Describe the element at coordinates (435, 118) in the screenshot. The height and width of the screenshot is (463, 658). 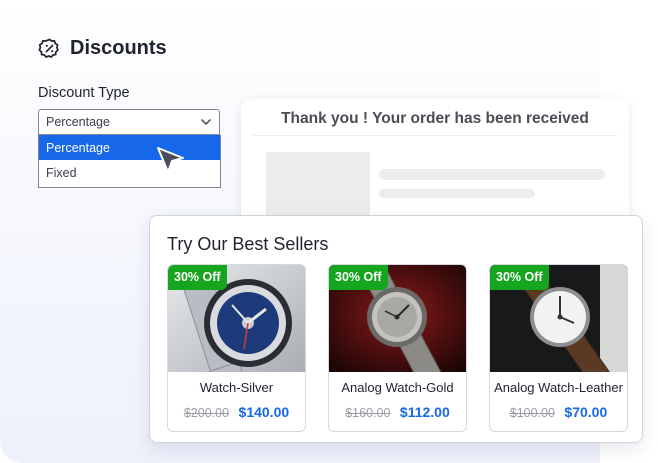
I see `thank-you-title: Thank you ! Your order has been received` at that location.